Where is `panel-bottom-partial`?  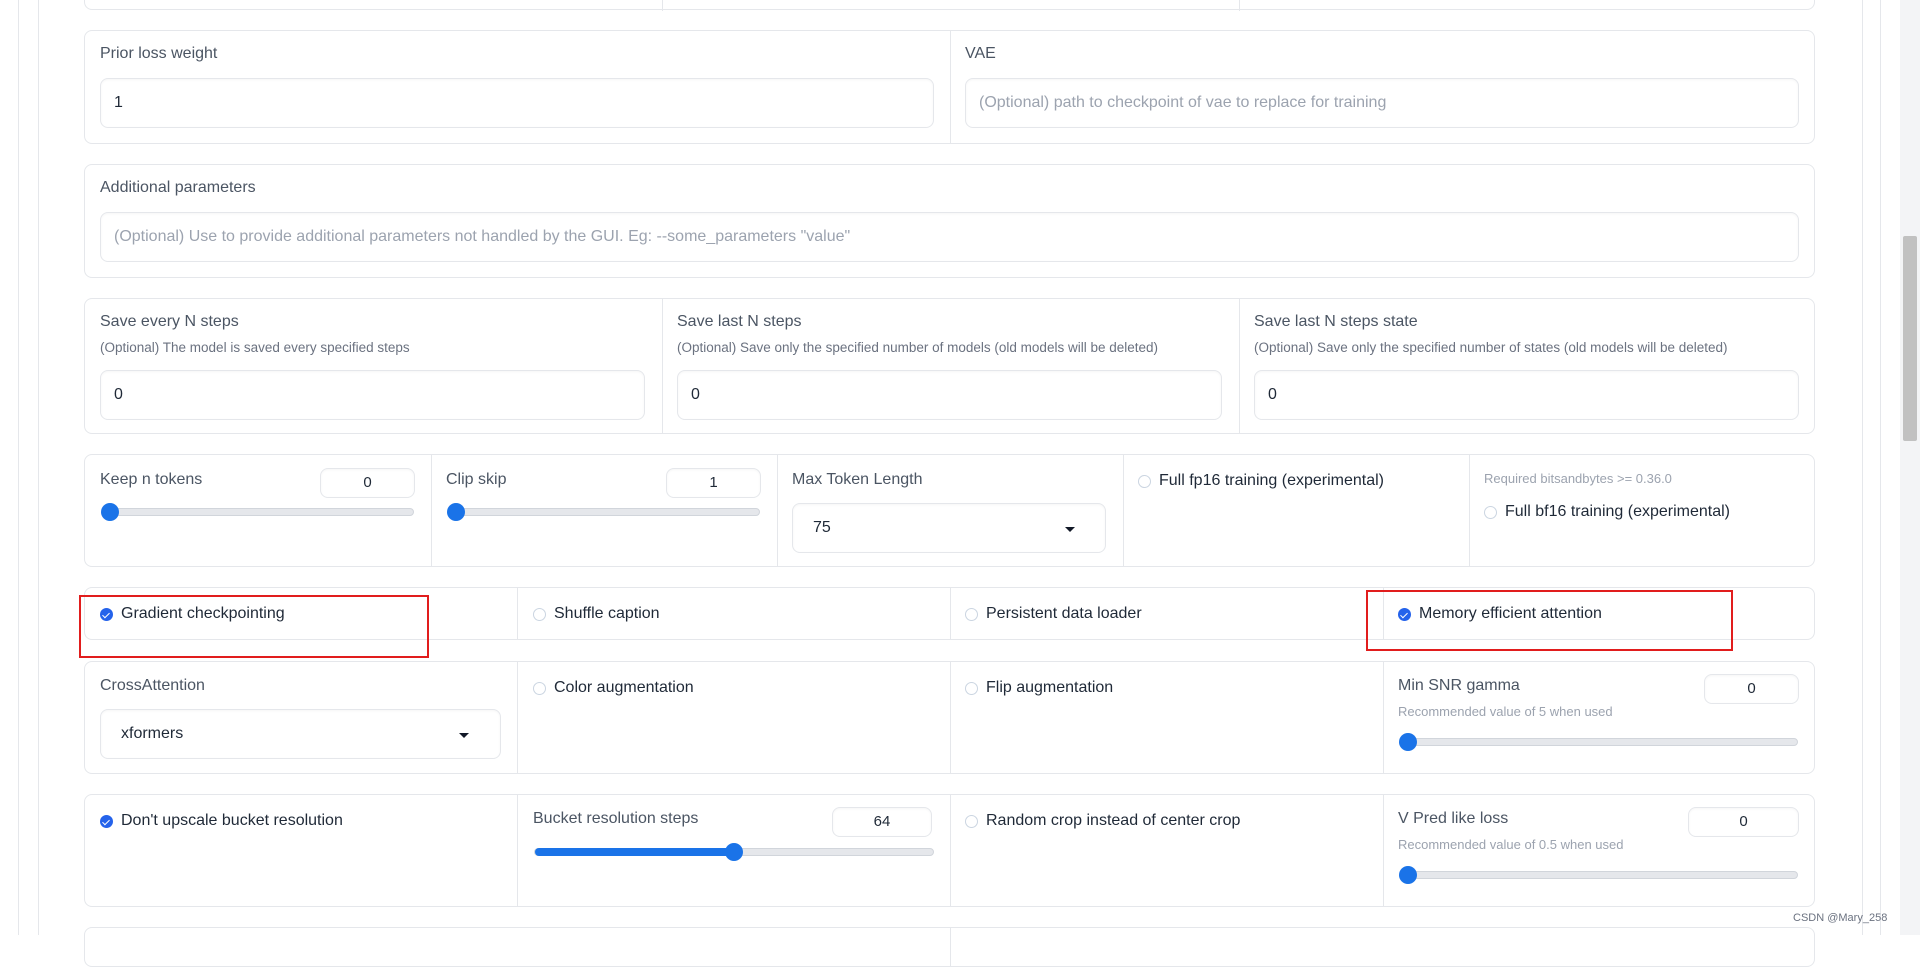
panel-bottom-partial is located at coordinates (949, 947).